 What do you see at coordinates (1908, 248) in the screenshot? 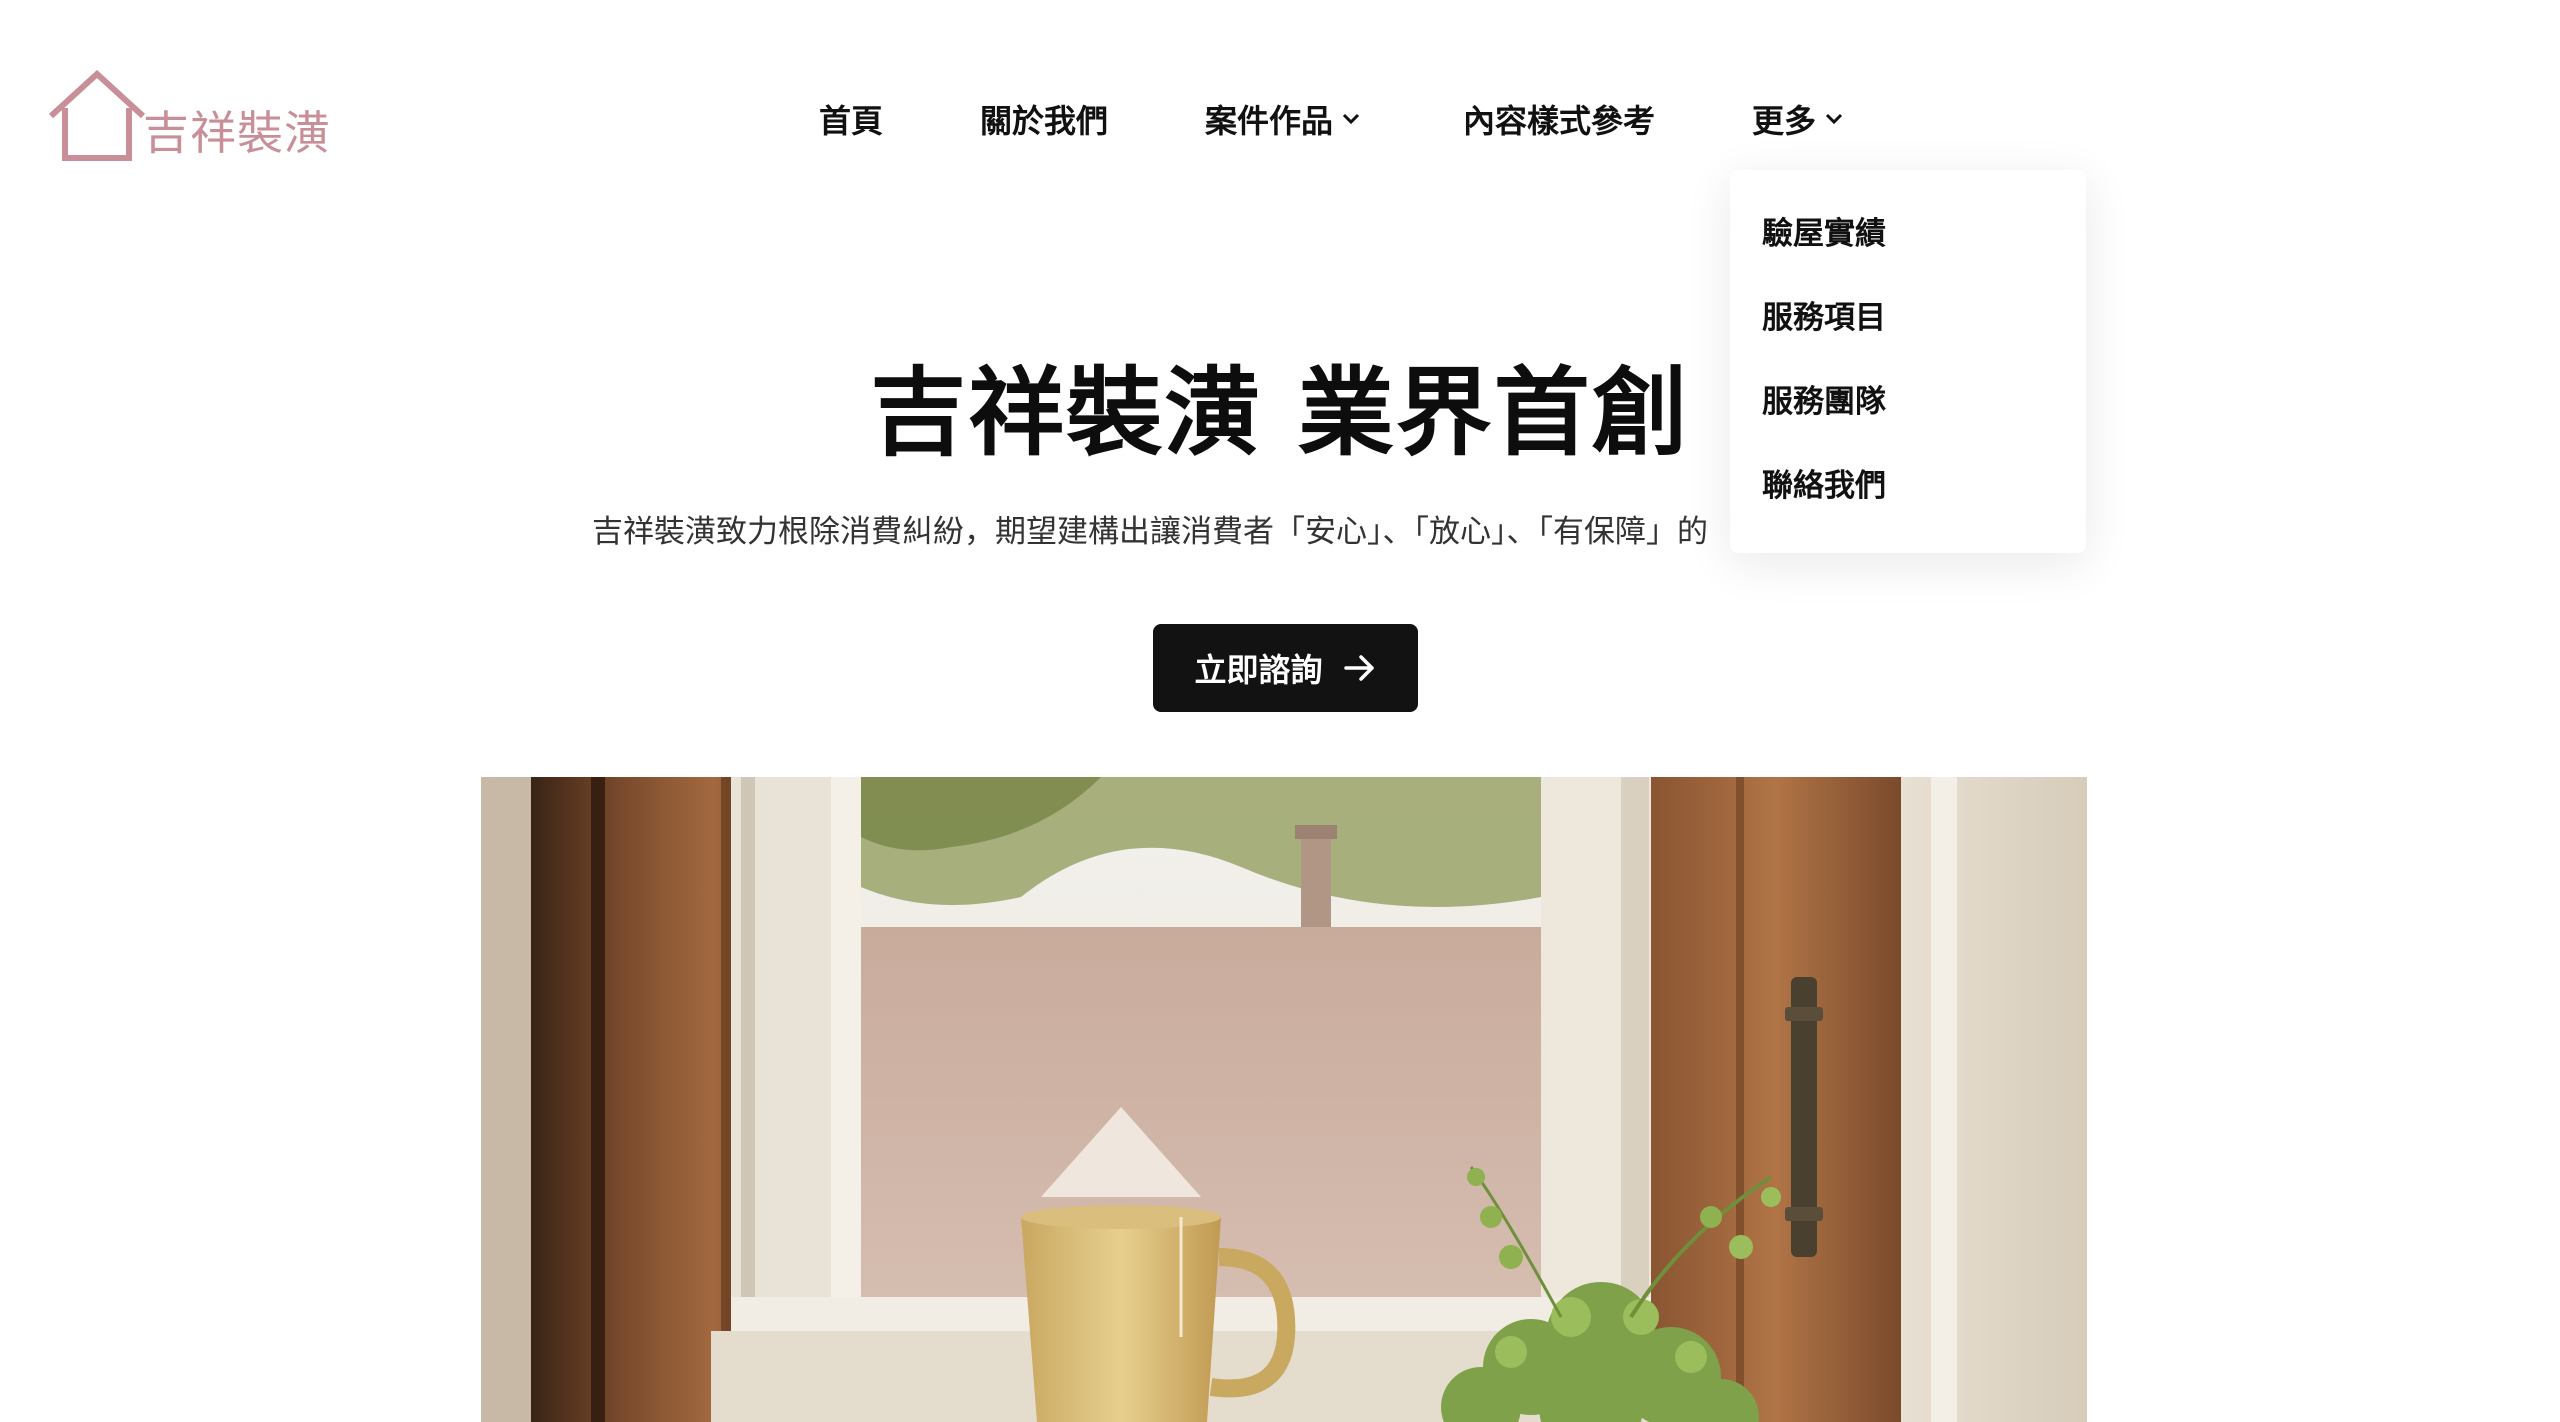
I see `dropdown-item-inspection-results: 驗屋實績` at bounding box center [1908, 248].